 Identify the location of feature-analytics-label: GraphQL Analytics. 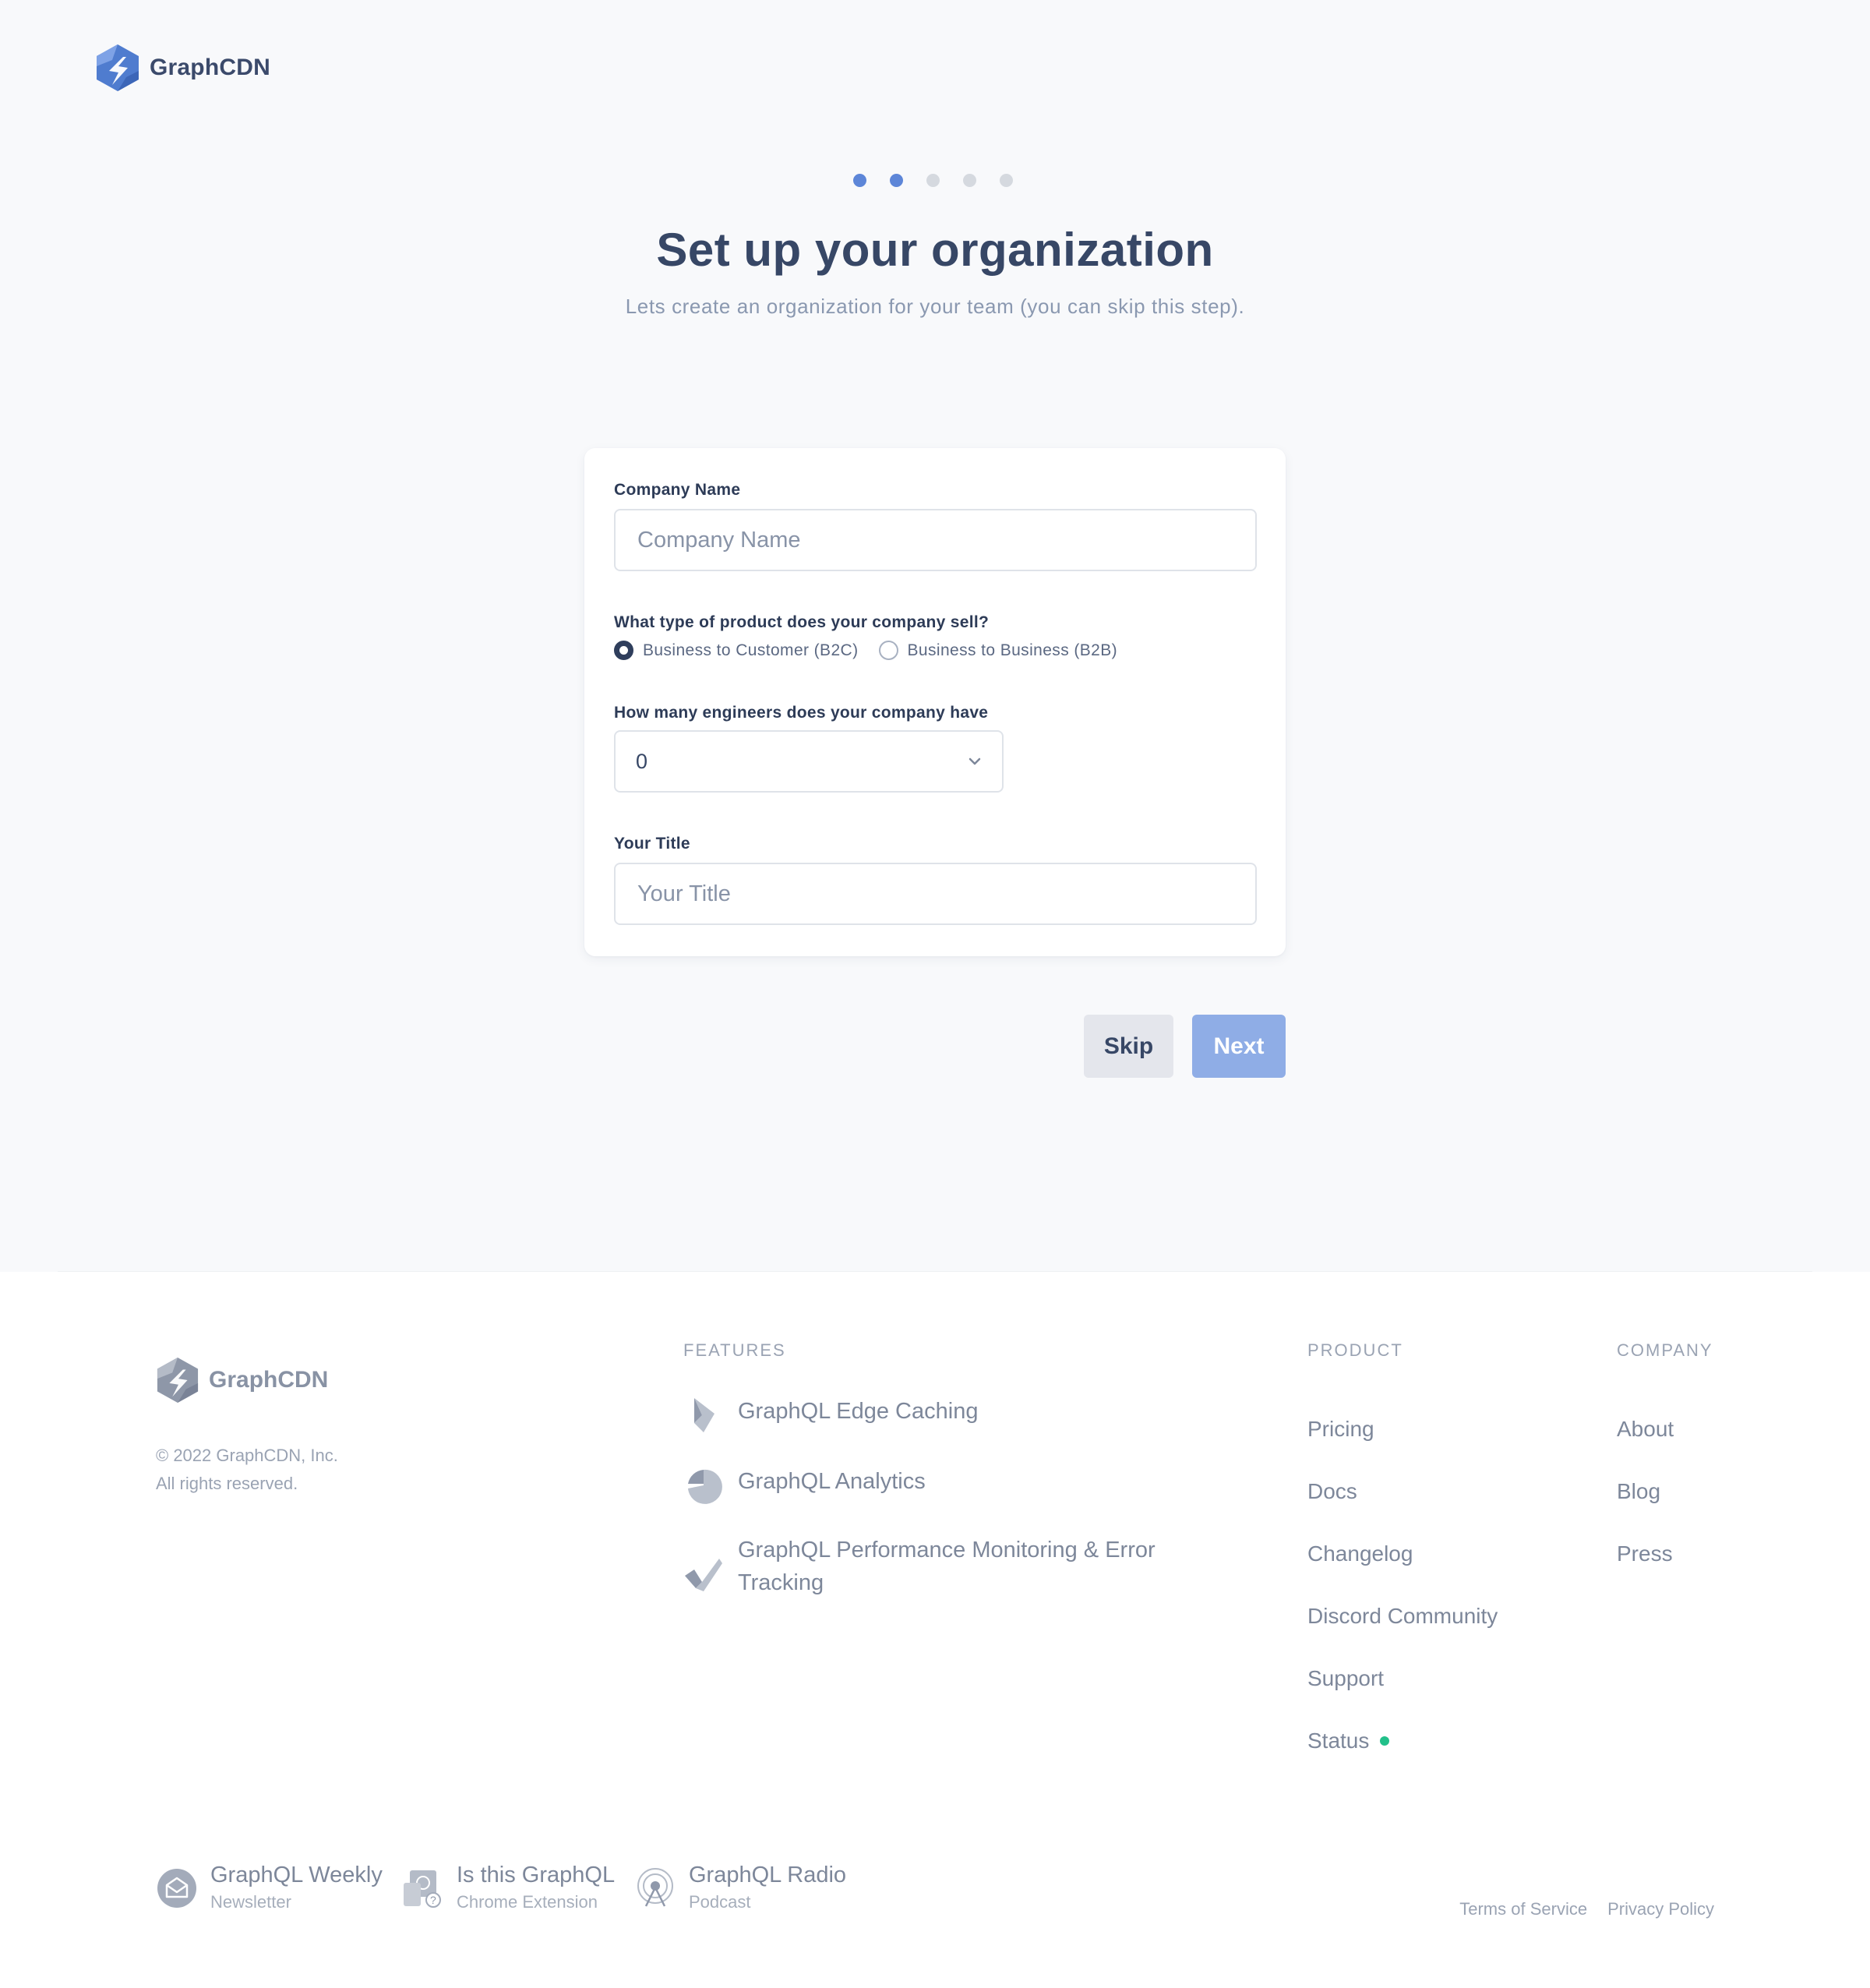
(832, 1482).